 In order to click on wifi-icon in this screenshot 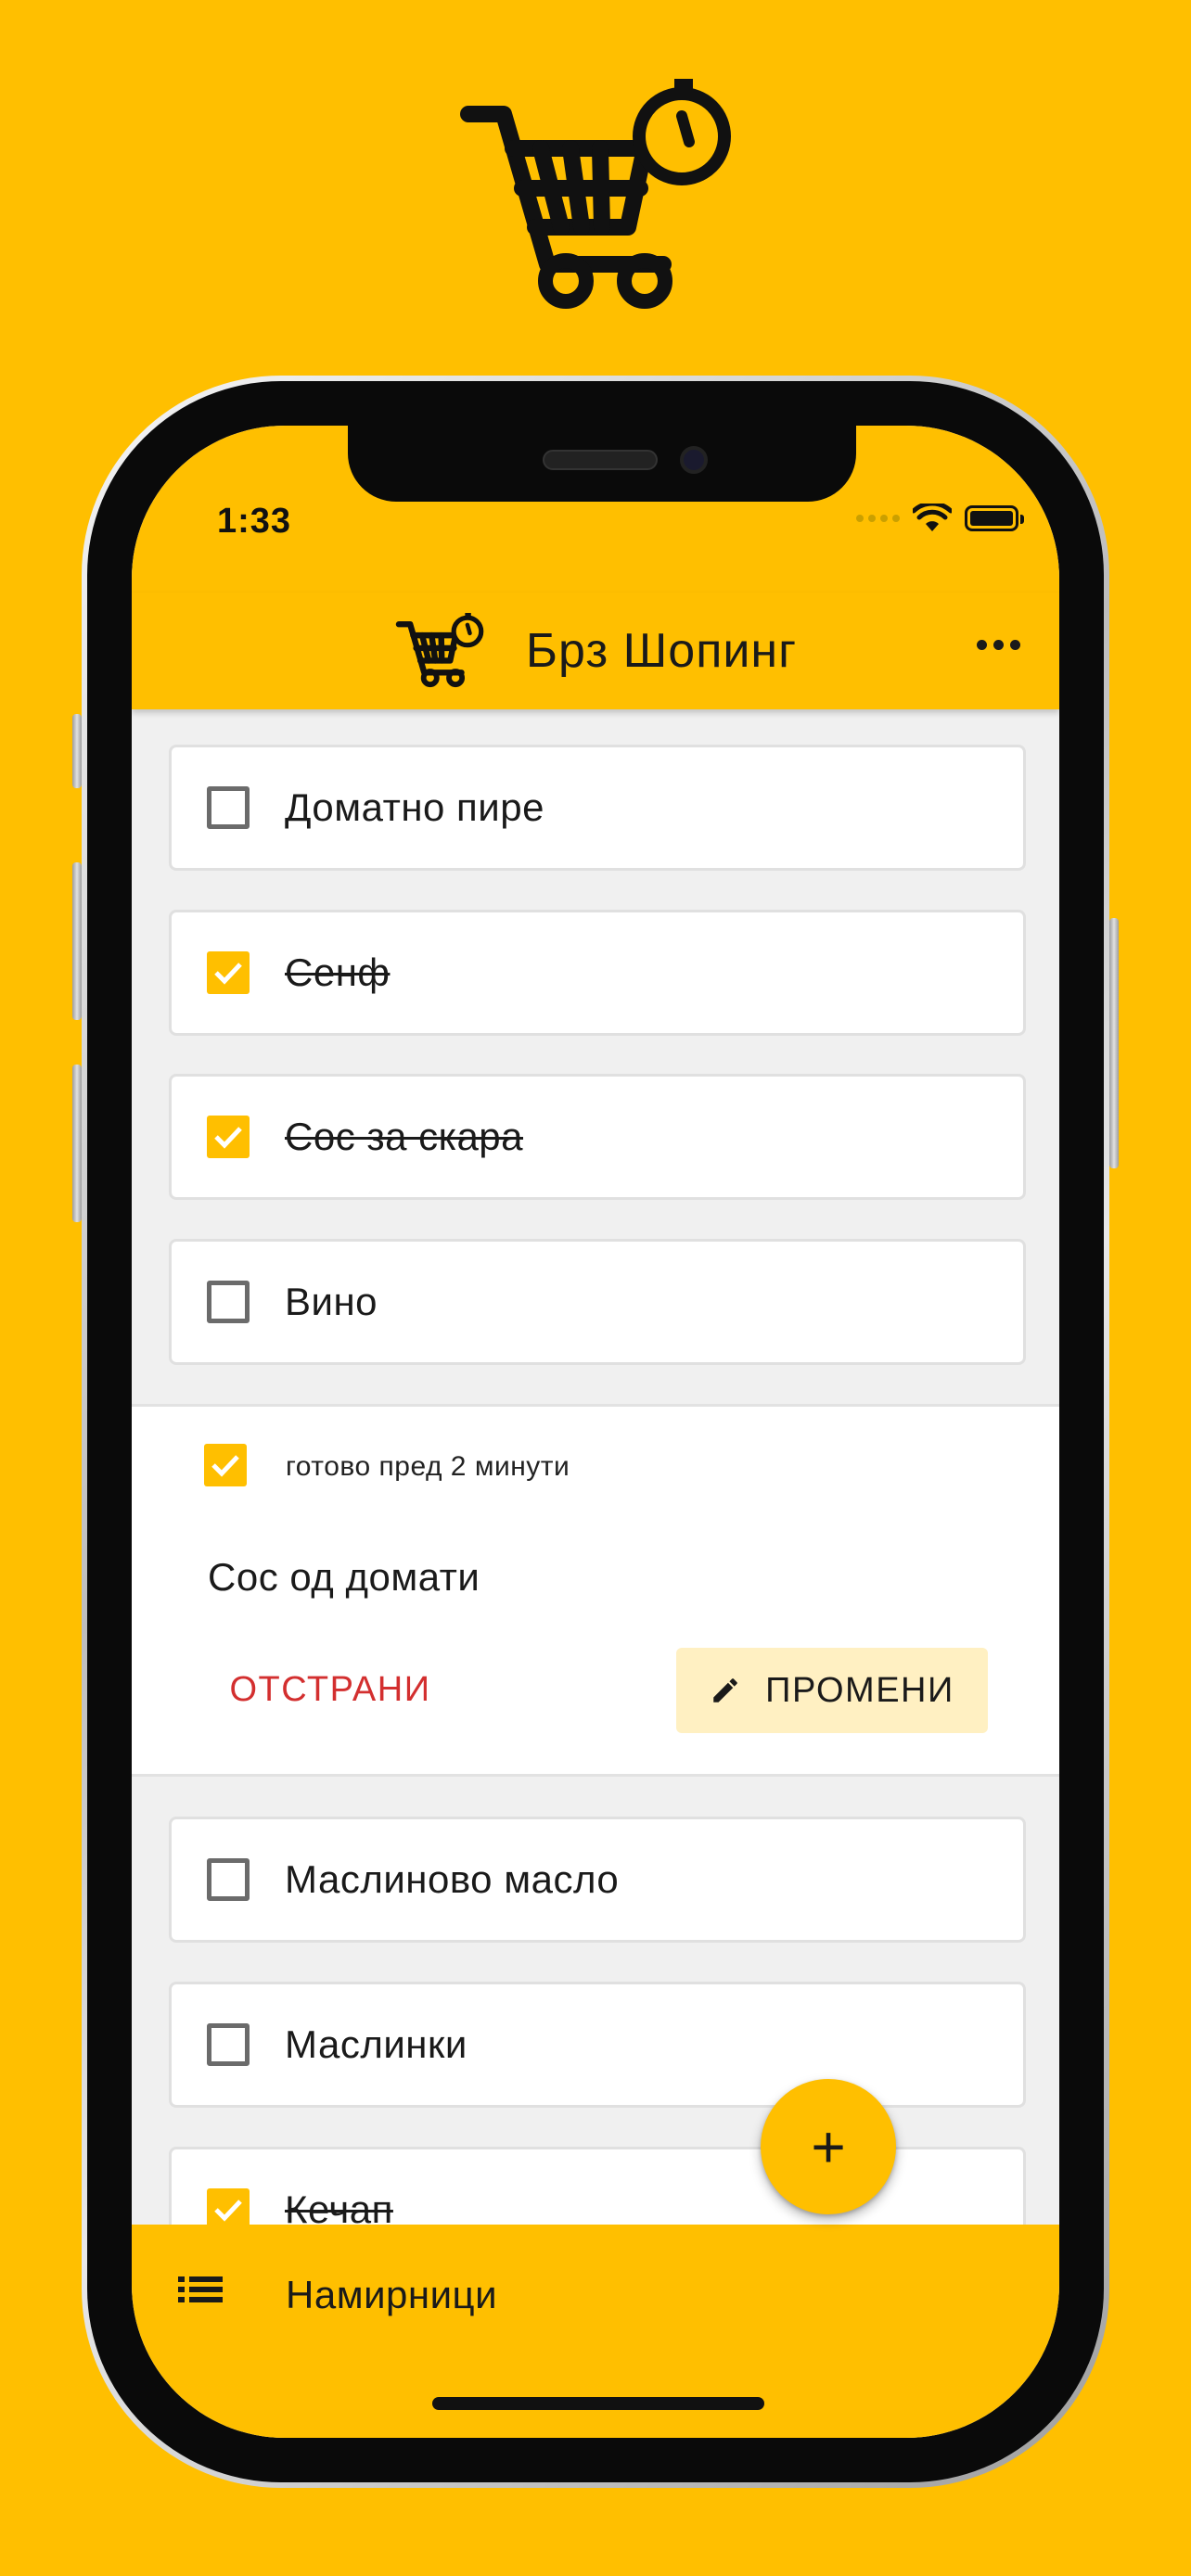, I will do `click(932, 518)`.